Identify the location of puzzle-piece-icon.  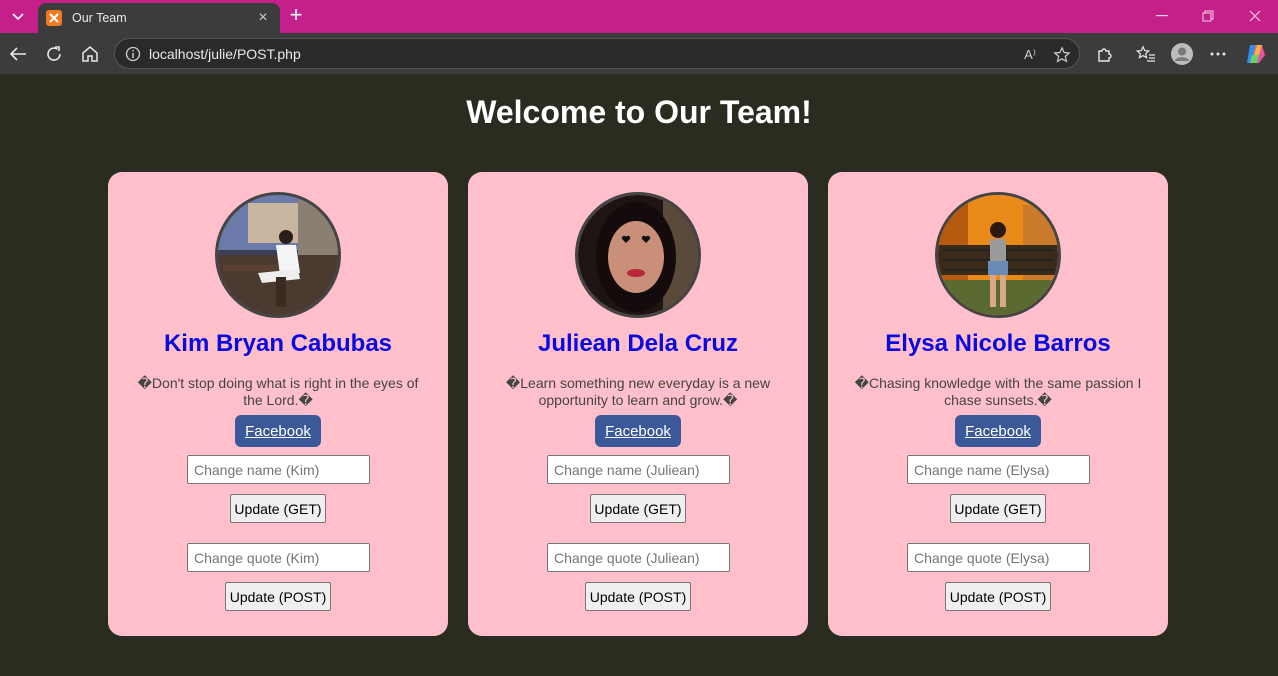
(1105, 55).